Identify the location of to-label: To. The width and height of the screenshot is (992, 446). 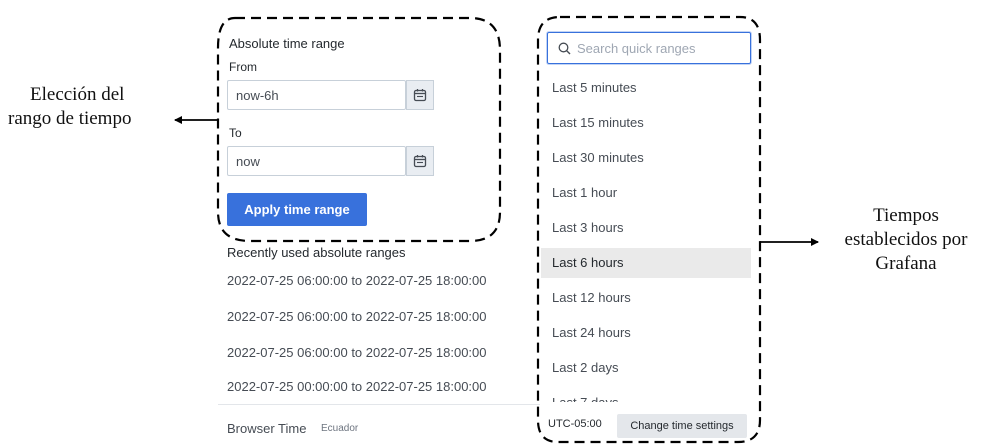
(235, 133).